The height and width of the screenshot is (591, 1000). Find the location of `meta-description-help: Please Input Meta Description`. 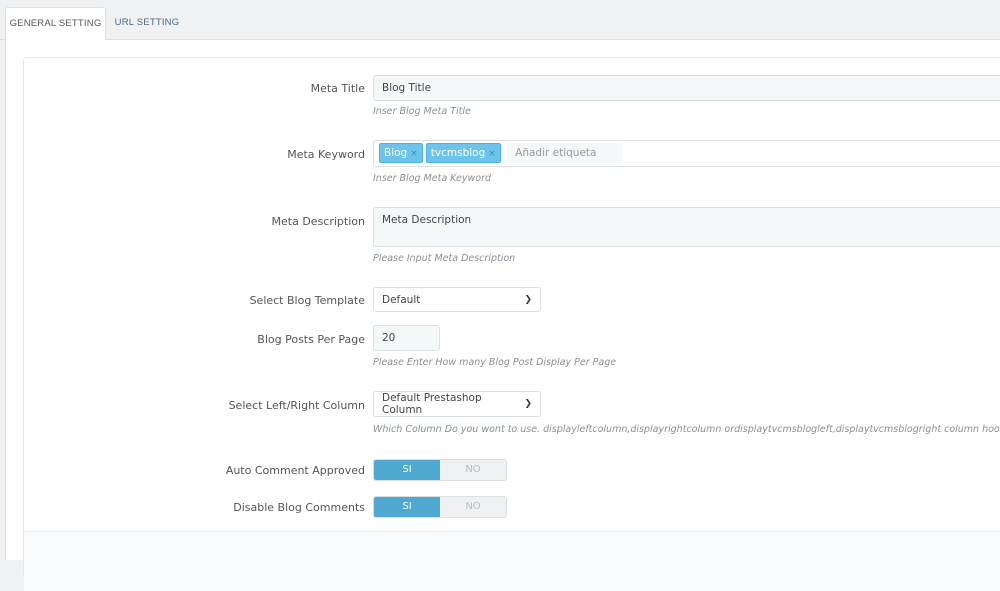

meta-description-help: Please Input Meta Description is located at coordinates (444, 258).